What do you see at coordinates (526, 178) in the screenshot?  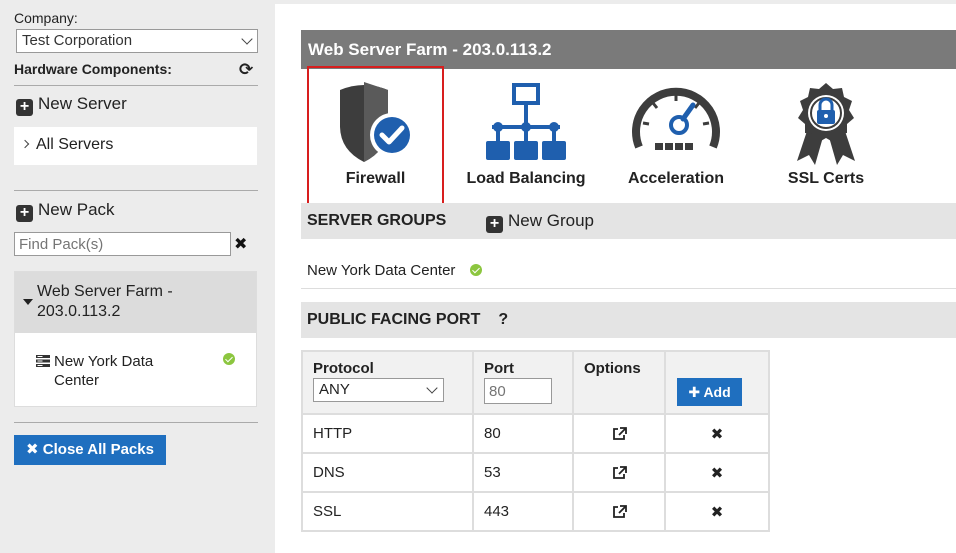 I see `tile-label: Load Balancing` at bounding box center [526, 178].